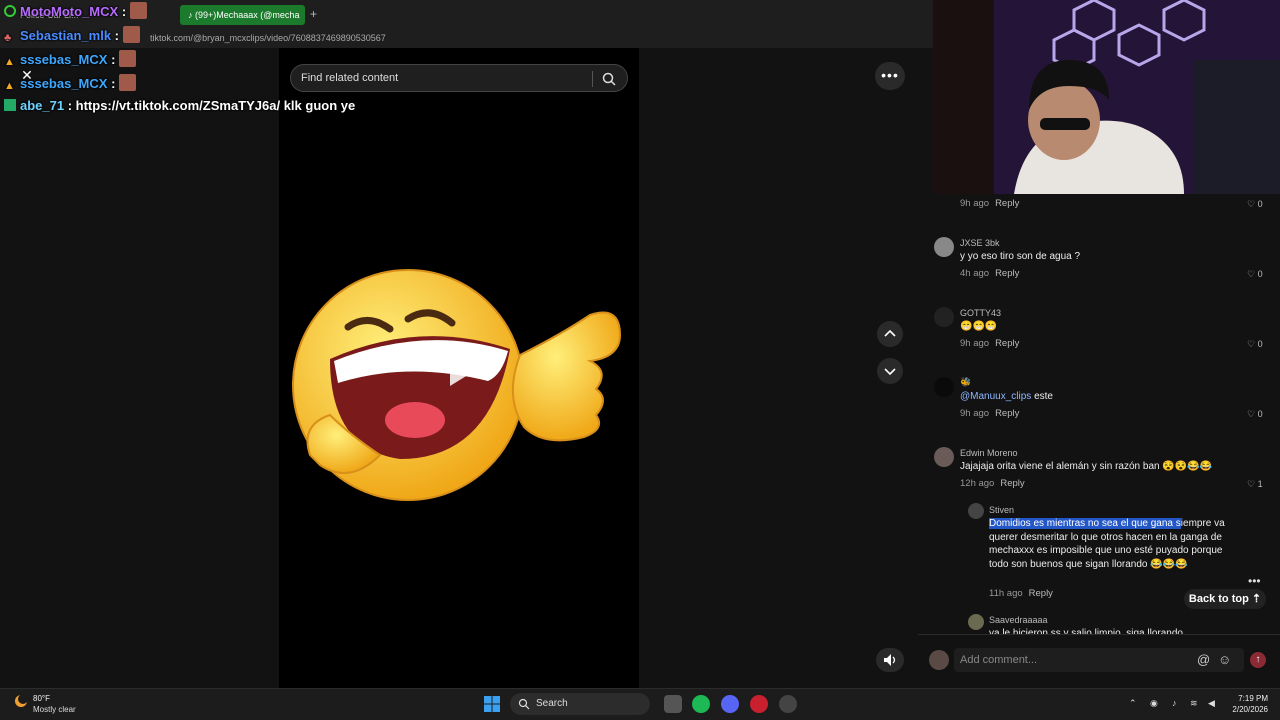  Describe the element at coordinates (552, 703) in the screenshot. I see `search-label: Search` at that location.